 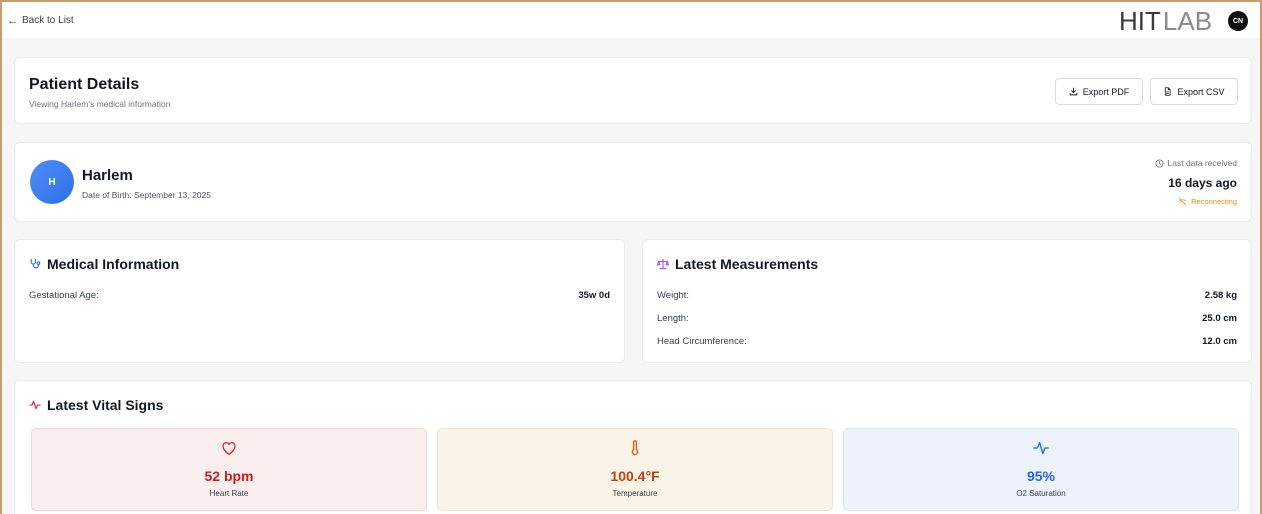 I want to click on weight-row: Weight: 2.58 kg, so click(x=947, y=297).